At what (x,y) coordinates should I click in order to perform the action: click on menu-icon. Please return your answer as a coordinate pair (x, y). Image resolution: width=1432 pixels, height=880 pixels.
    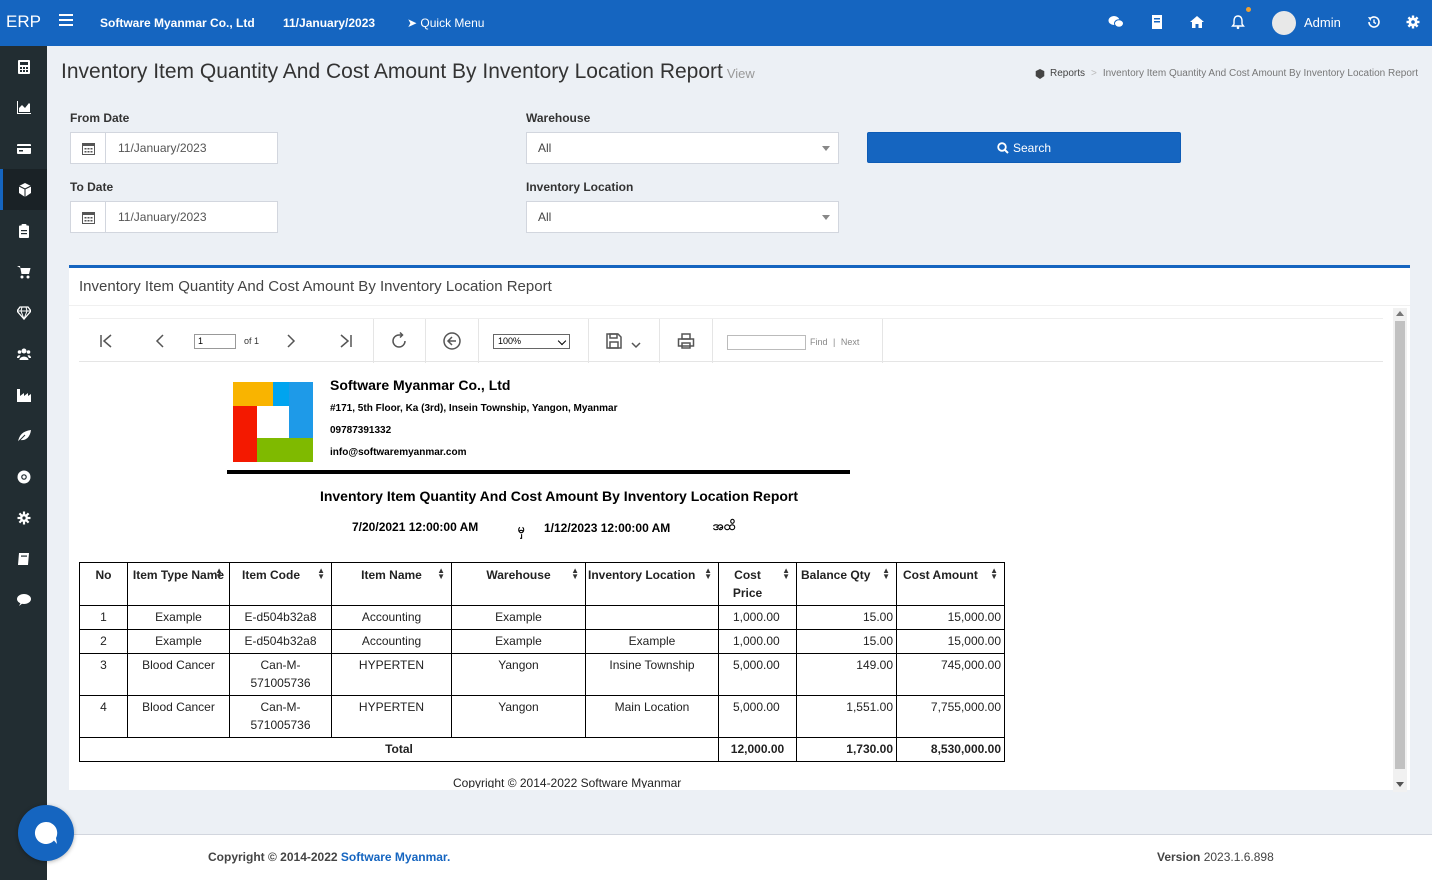
    Looking at the image, I should click on (66, 21).